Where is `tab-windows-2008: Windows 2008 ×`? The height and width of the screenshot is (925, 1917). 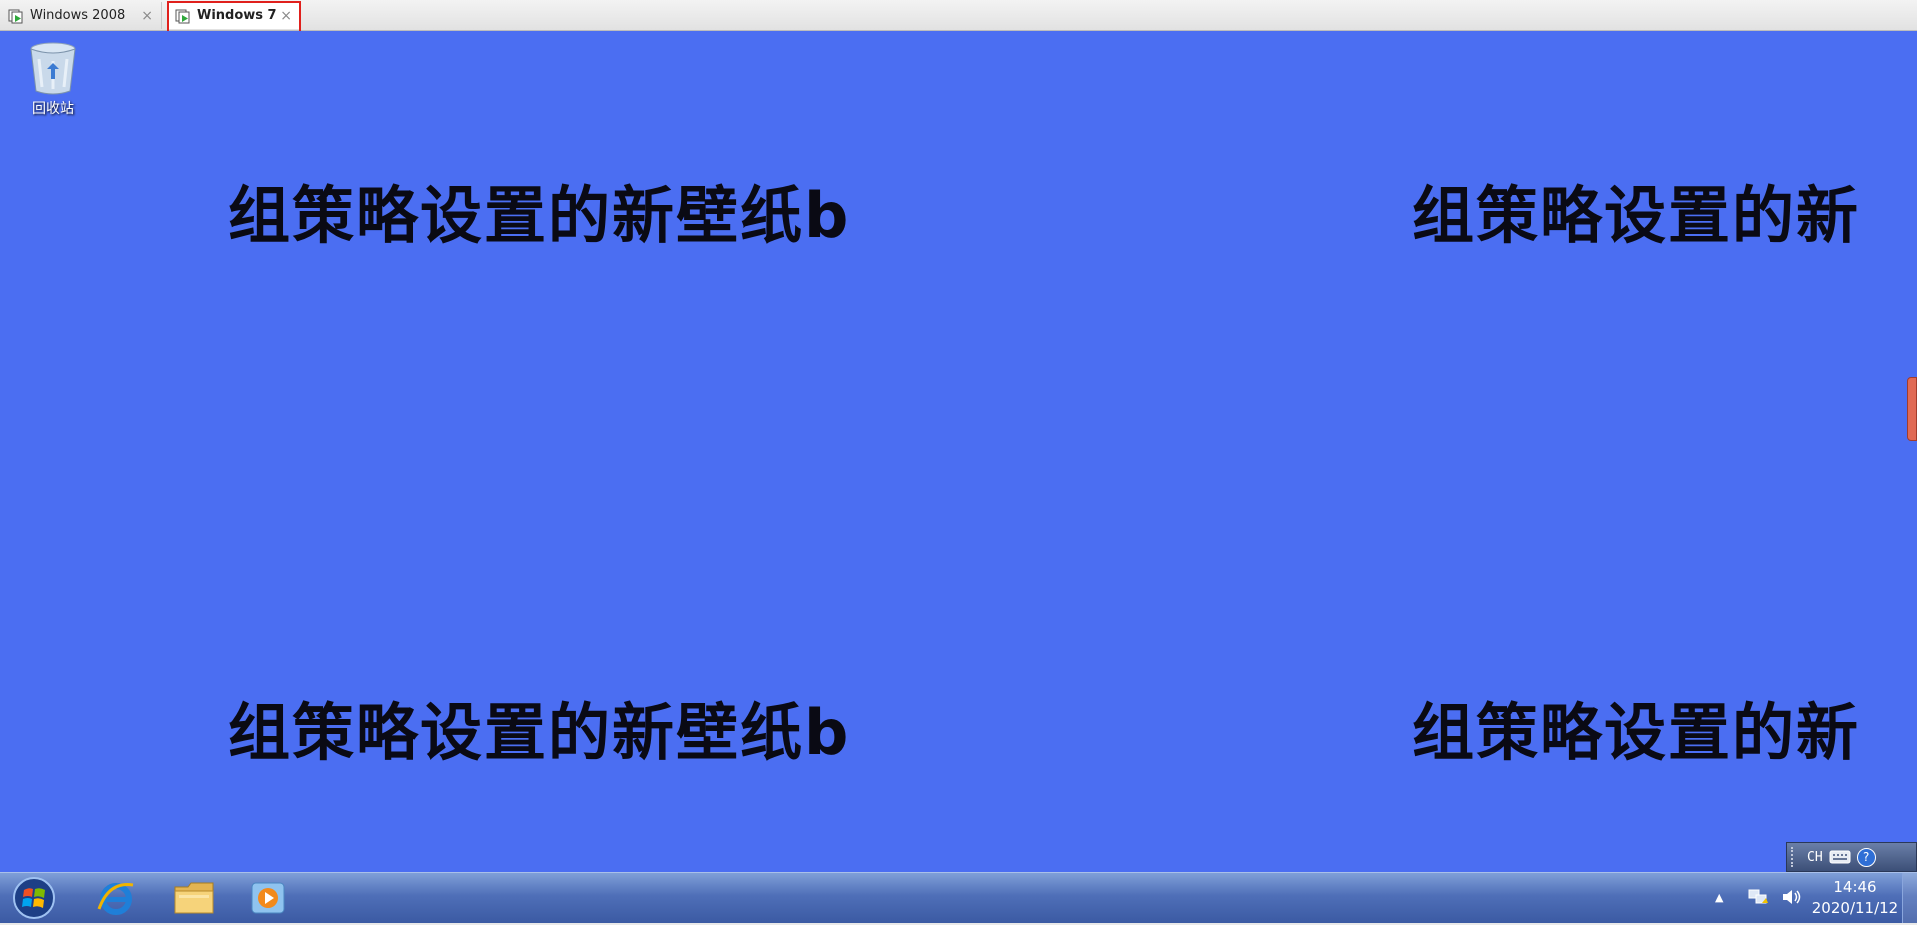
tab-windows-2008: Windows 2008 × is located at coordinates (81, 15).